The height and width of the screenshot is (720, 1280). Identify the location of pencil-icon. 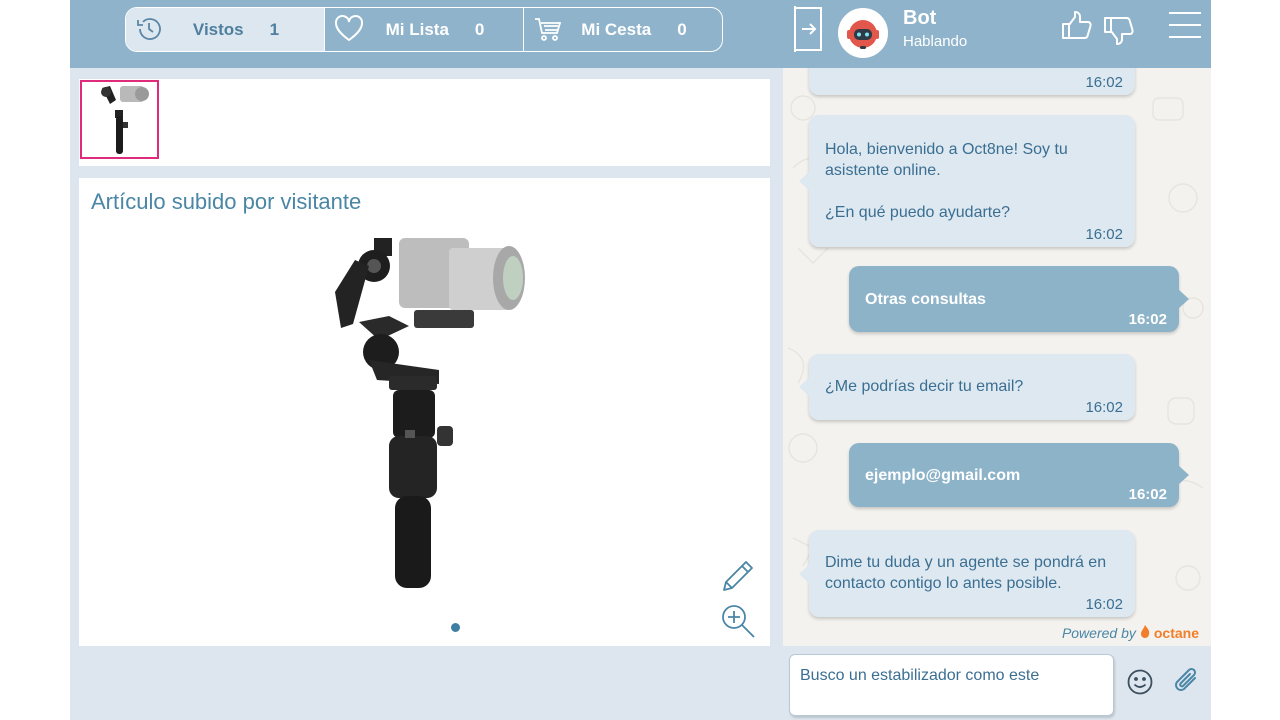
(738, 578).